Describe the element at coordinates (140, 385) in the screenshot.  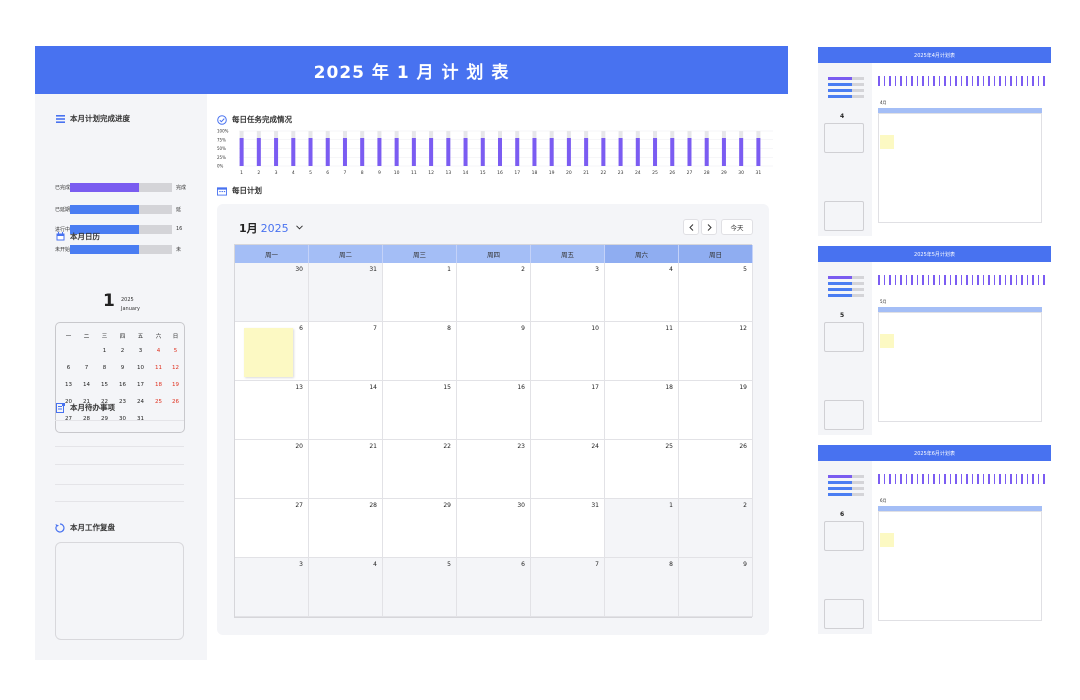
I see `mini-cal-day: 17` at that location.